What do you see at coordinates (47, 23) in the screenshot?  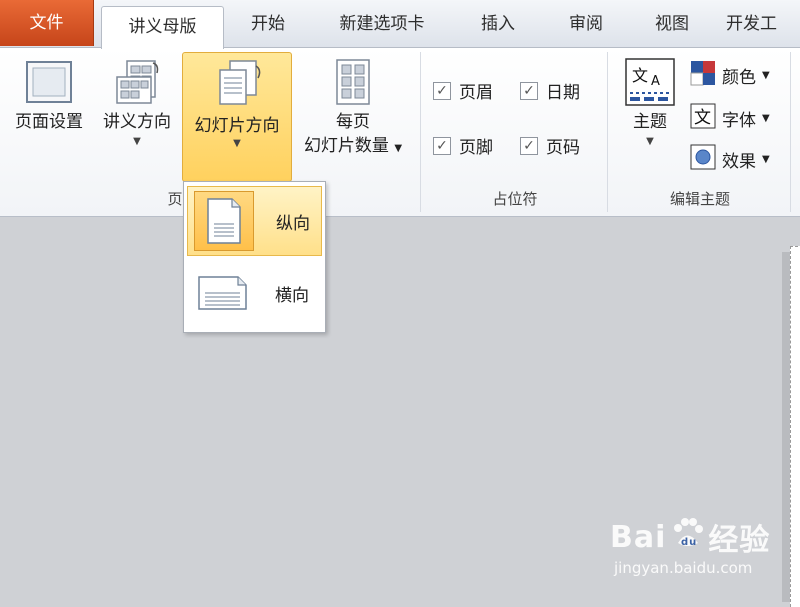 I see `tab-file: 文件` at bounding box center [47, 23].